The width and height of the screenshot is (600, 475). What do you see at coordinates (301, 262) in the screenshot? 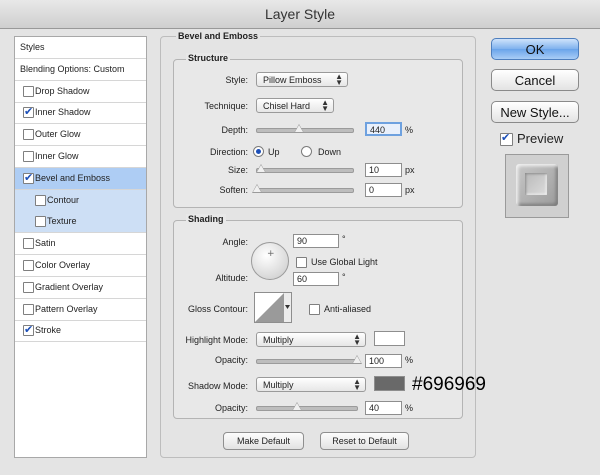
I see `use-global-light-checkbox` at bounding box center [301, 262].